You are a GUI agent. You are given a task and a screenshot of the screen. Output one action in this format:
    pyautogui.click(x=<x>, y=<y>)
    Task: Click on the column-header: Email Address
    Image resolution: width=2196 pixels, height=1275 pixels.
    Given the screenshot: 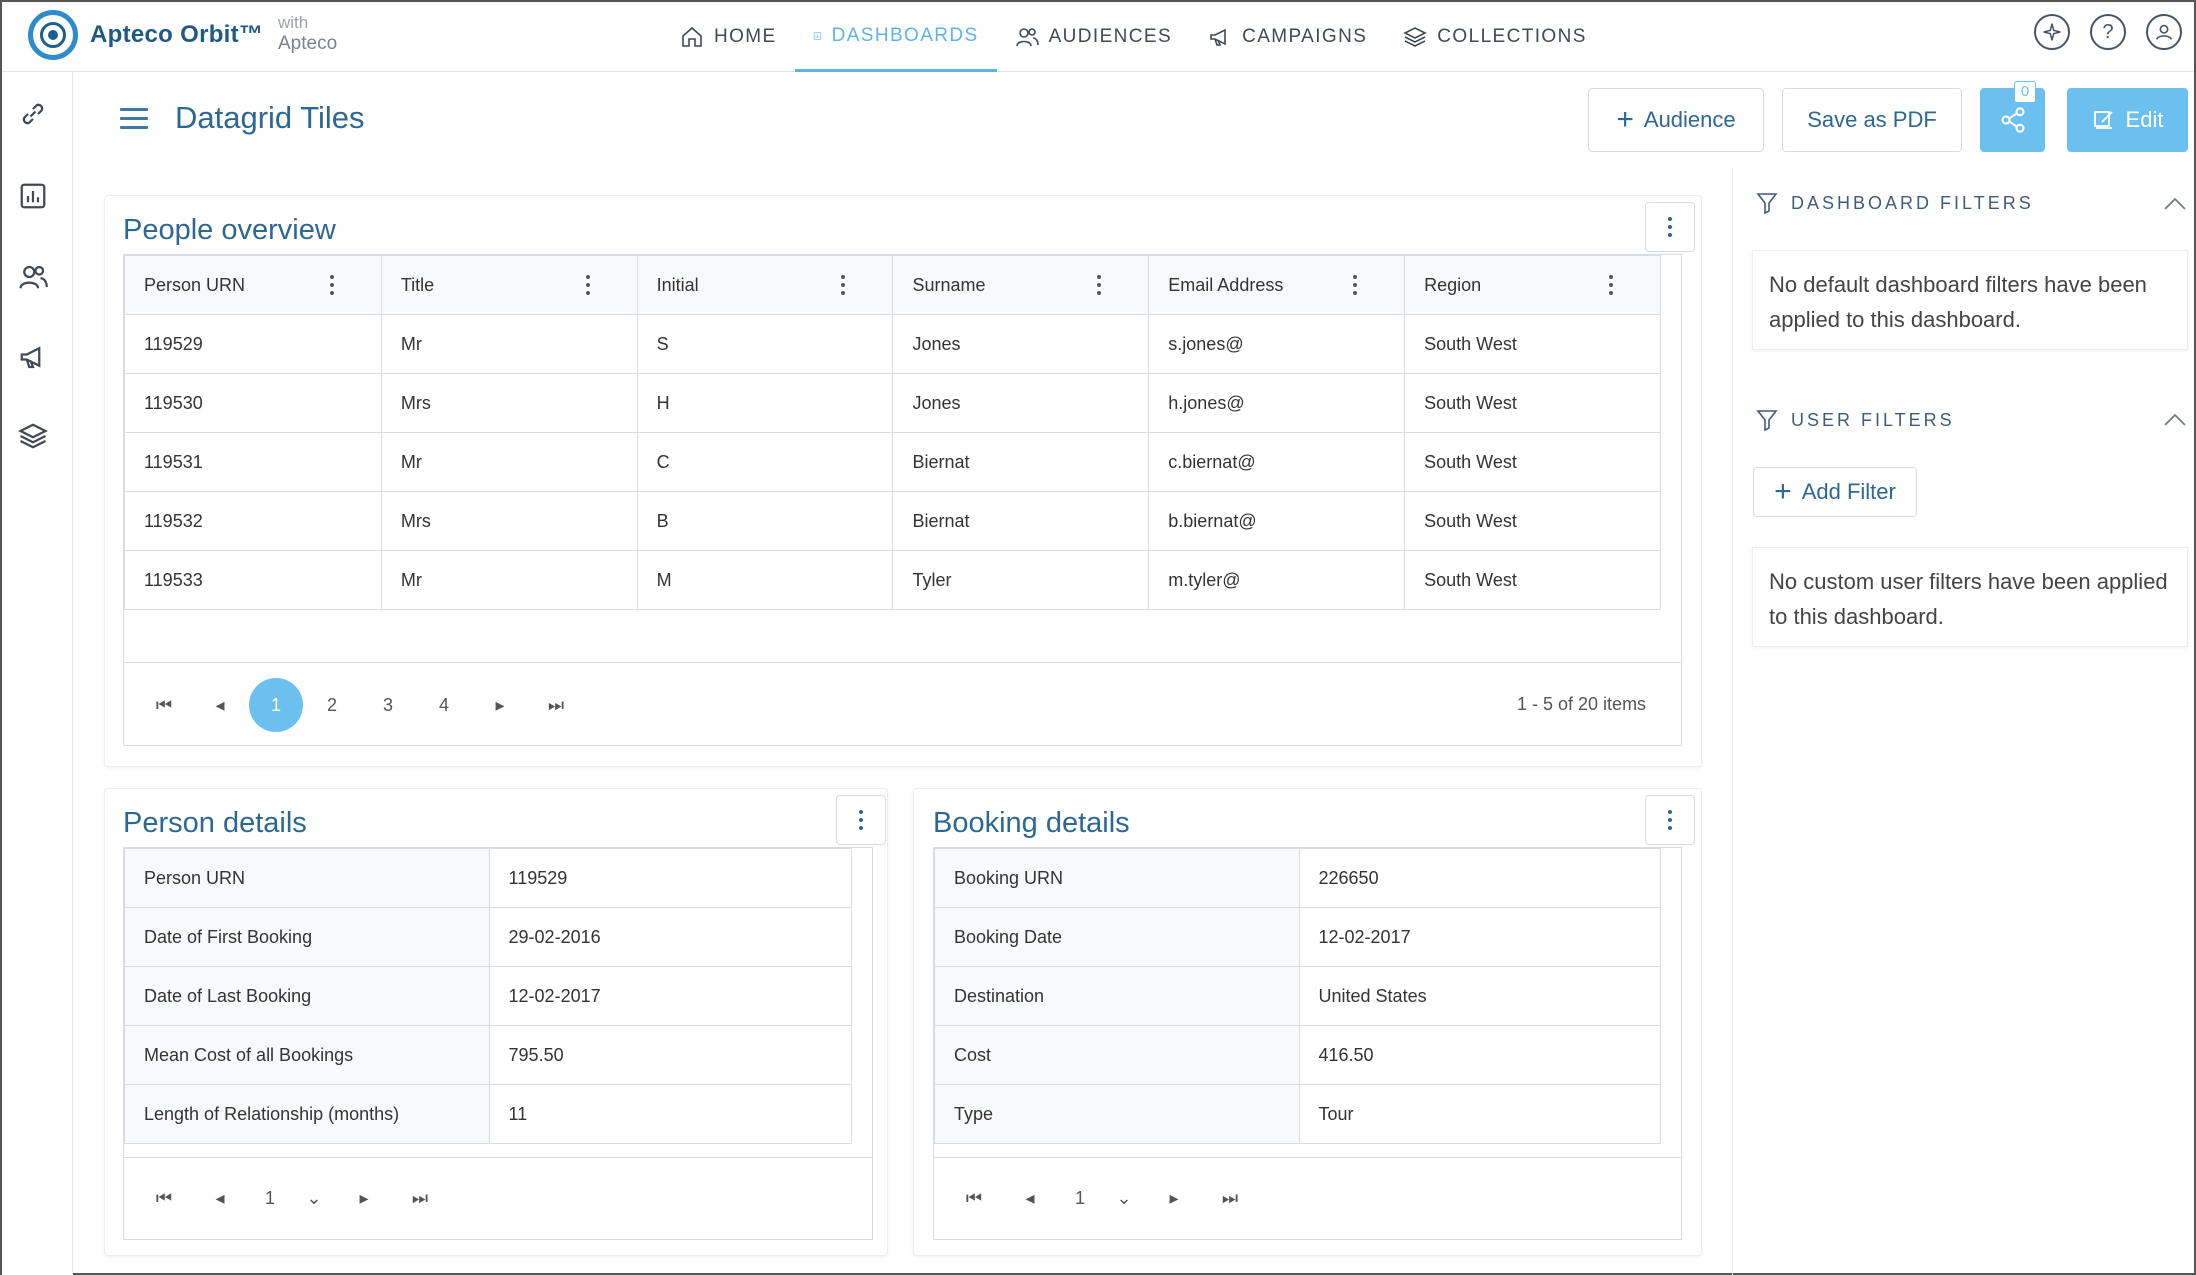 What is the action you would take?
    pyautogui.click(x=1277, y=285)
    